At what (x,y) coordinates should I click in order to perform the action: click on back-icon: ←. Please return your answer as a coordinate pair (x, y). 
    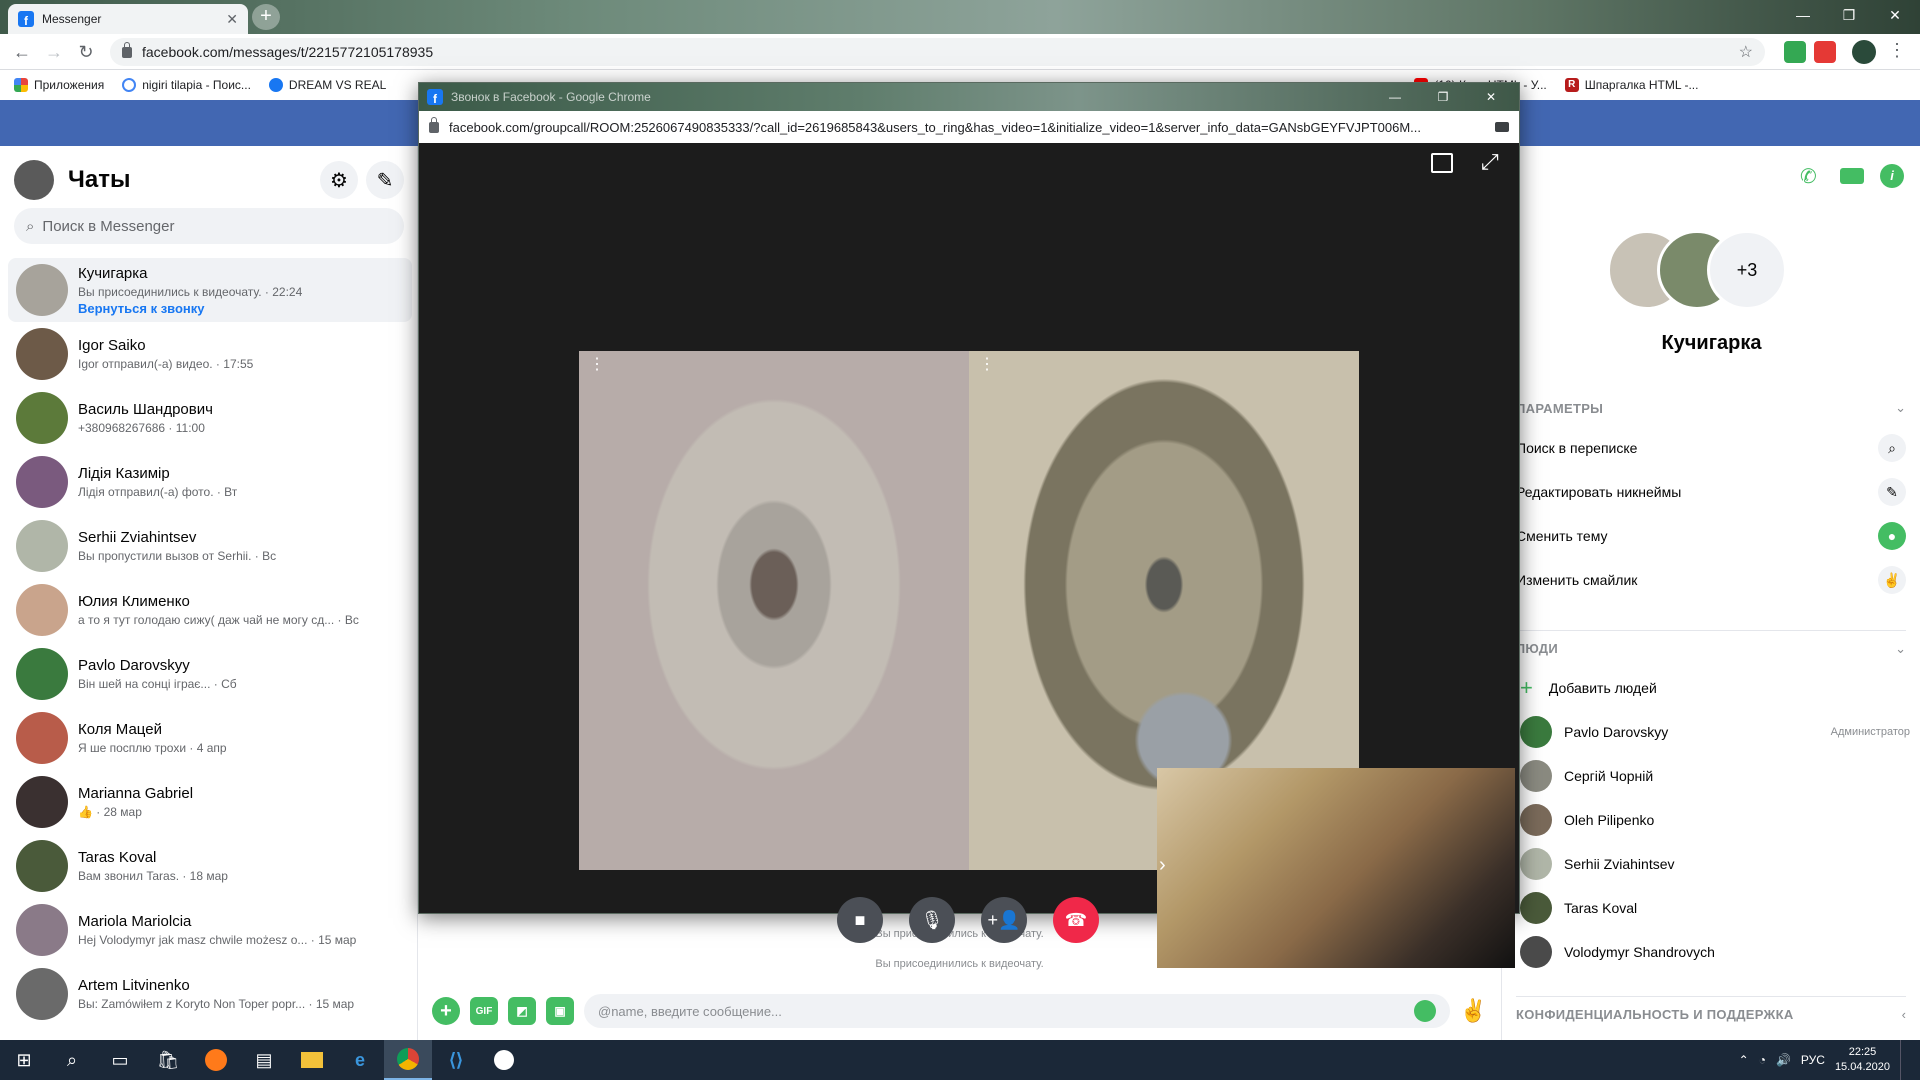
    Looking at the image, I should click on (22, 52).